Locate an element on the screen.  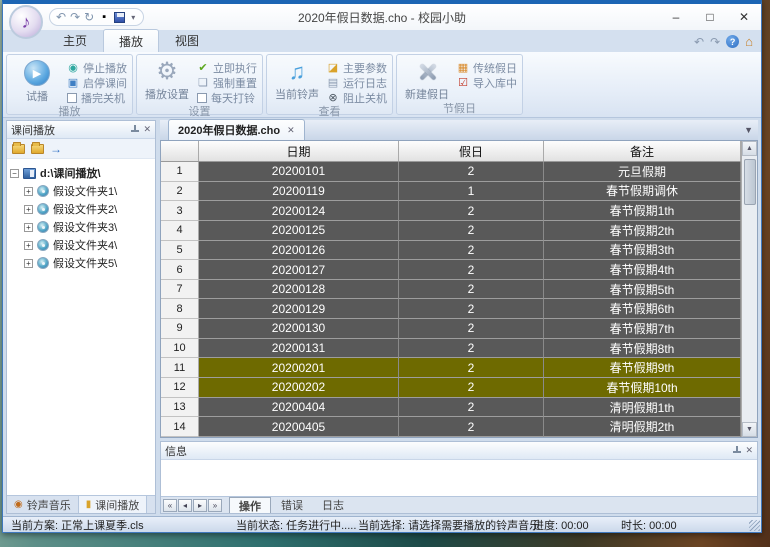
column-header-备注: 备注 is located at coordinates (642, 151).